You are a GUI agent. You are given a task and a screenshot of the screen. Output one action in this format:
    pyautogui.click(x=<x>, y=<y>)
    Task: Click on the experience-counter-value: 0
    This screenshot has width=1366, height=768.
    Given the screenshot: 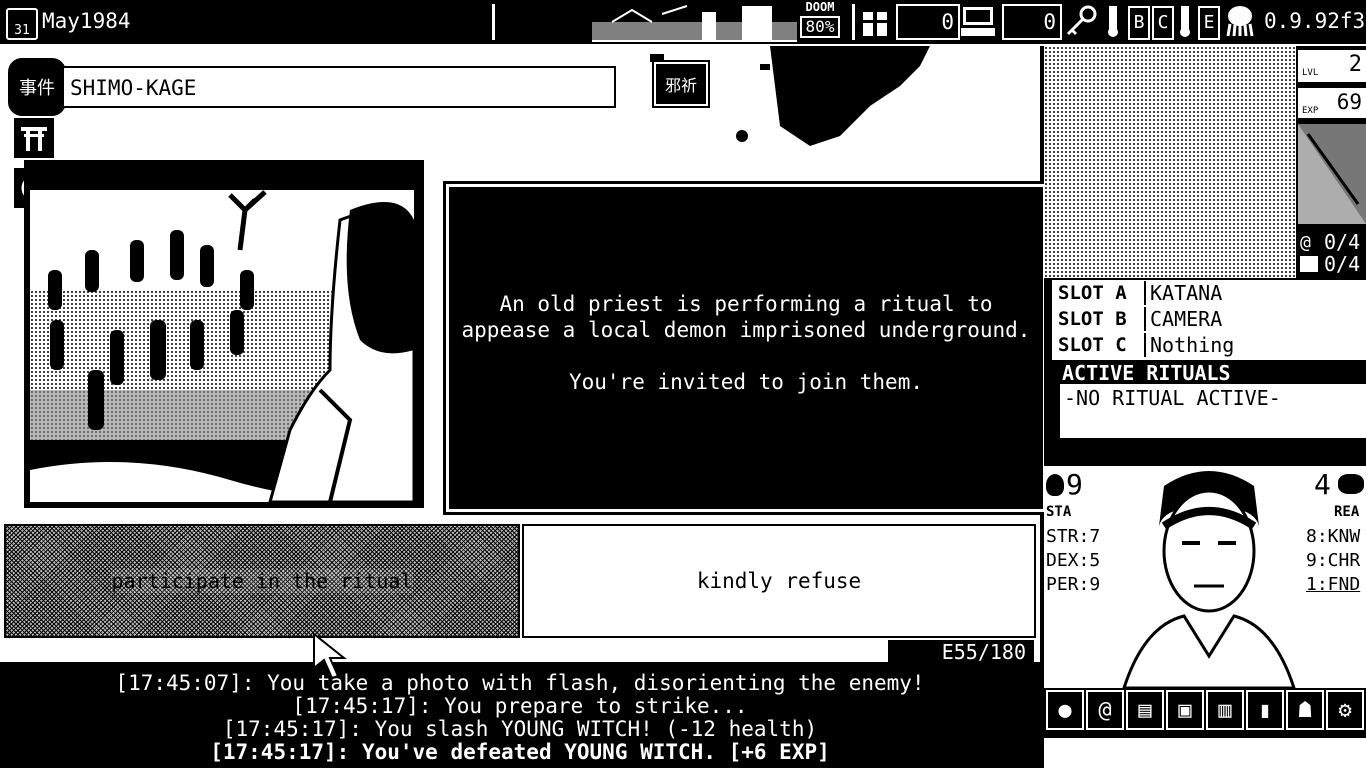 What is the action you would take?
    pyautogui.click(x=1049, y=22)
    